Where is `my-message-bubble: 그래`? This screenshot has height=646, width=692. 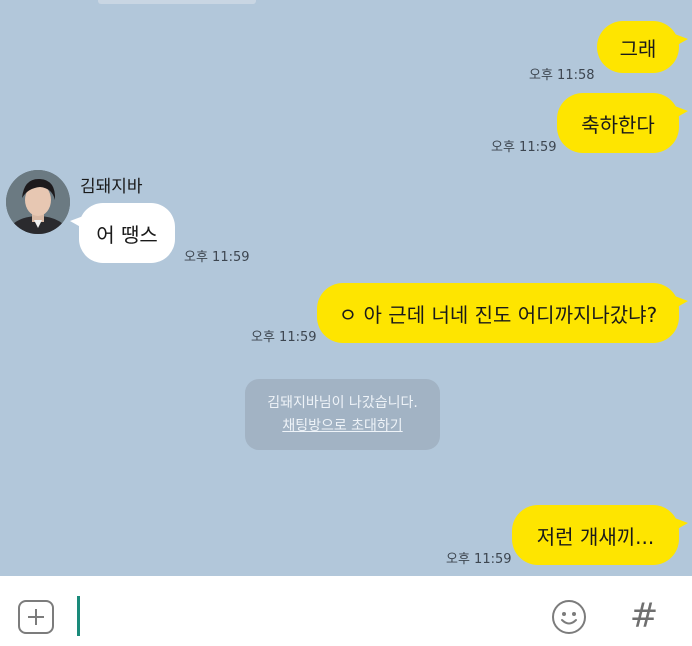
my-message-bubble: 그래 is located at coordinates (642, 47).